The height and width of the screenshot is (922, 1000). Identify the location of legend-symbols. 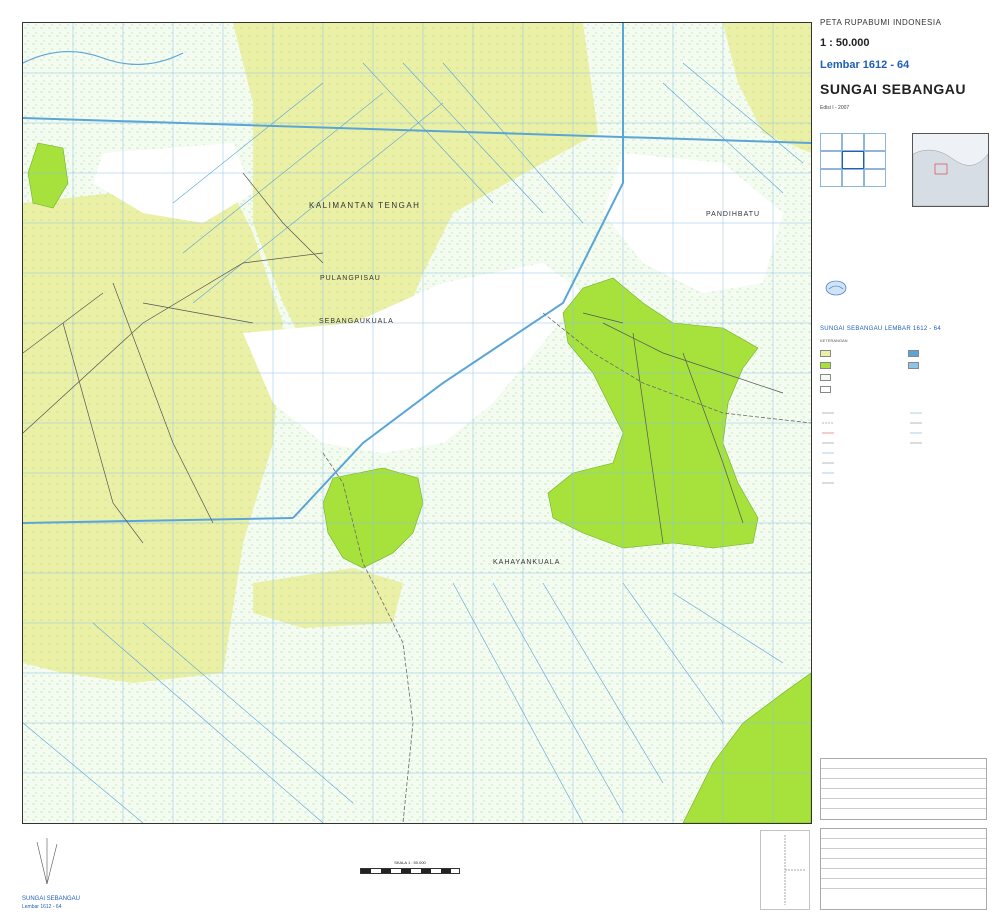
(872, 448).